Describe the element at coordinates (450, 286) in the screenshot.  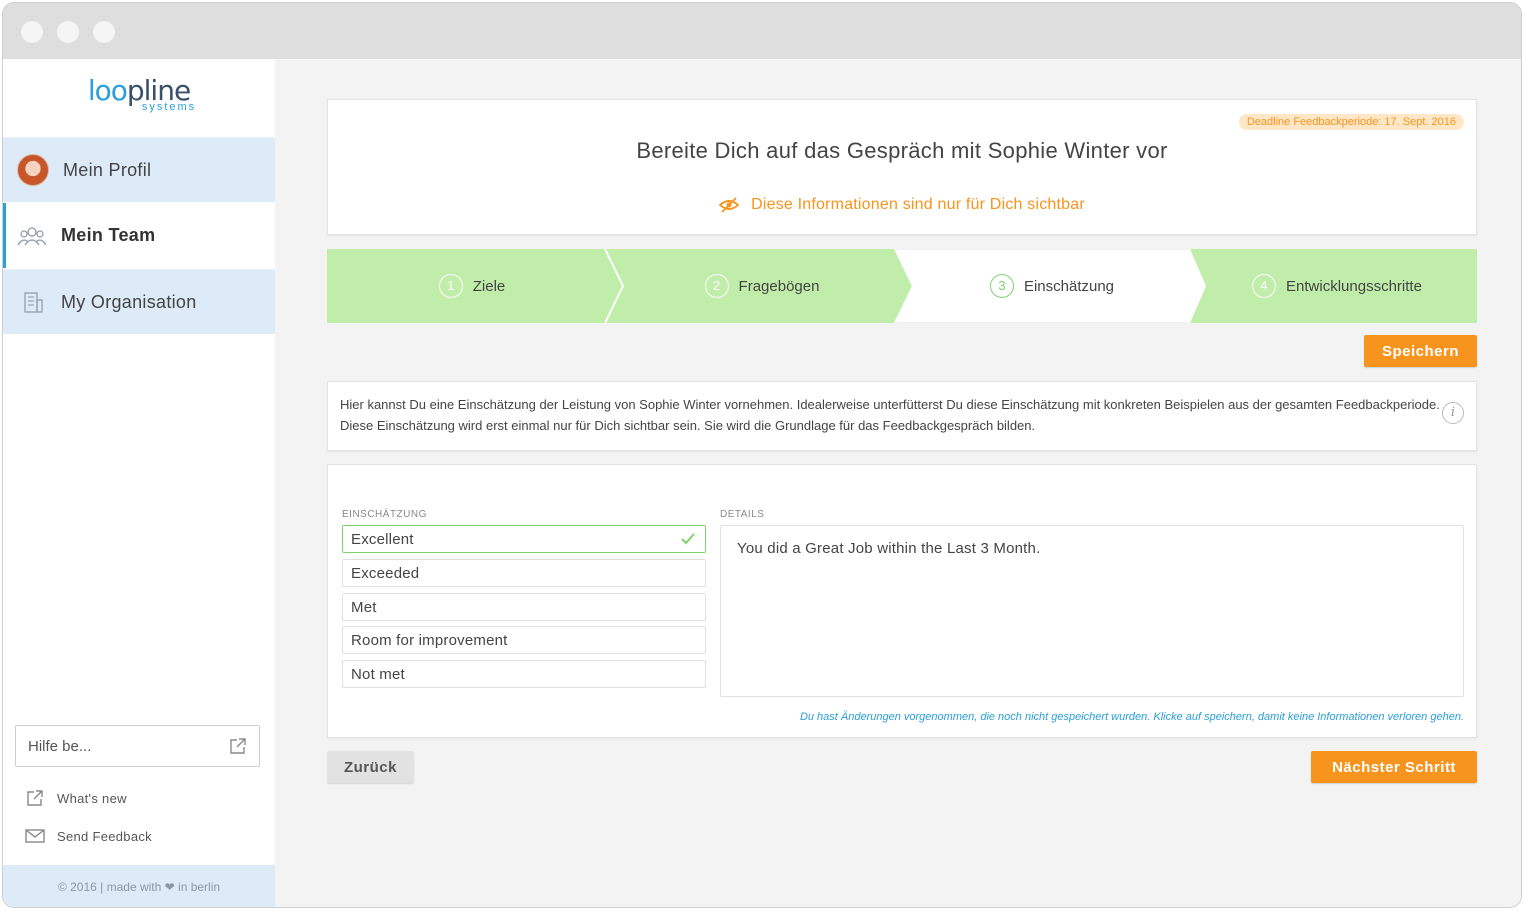
I see `step-number: 1` at that location.